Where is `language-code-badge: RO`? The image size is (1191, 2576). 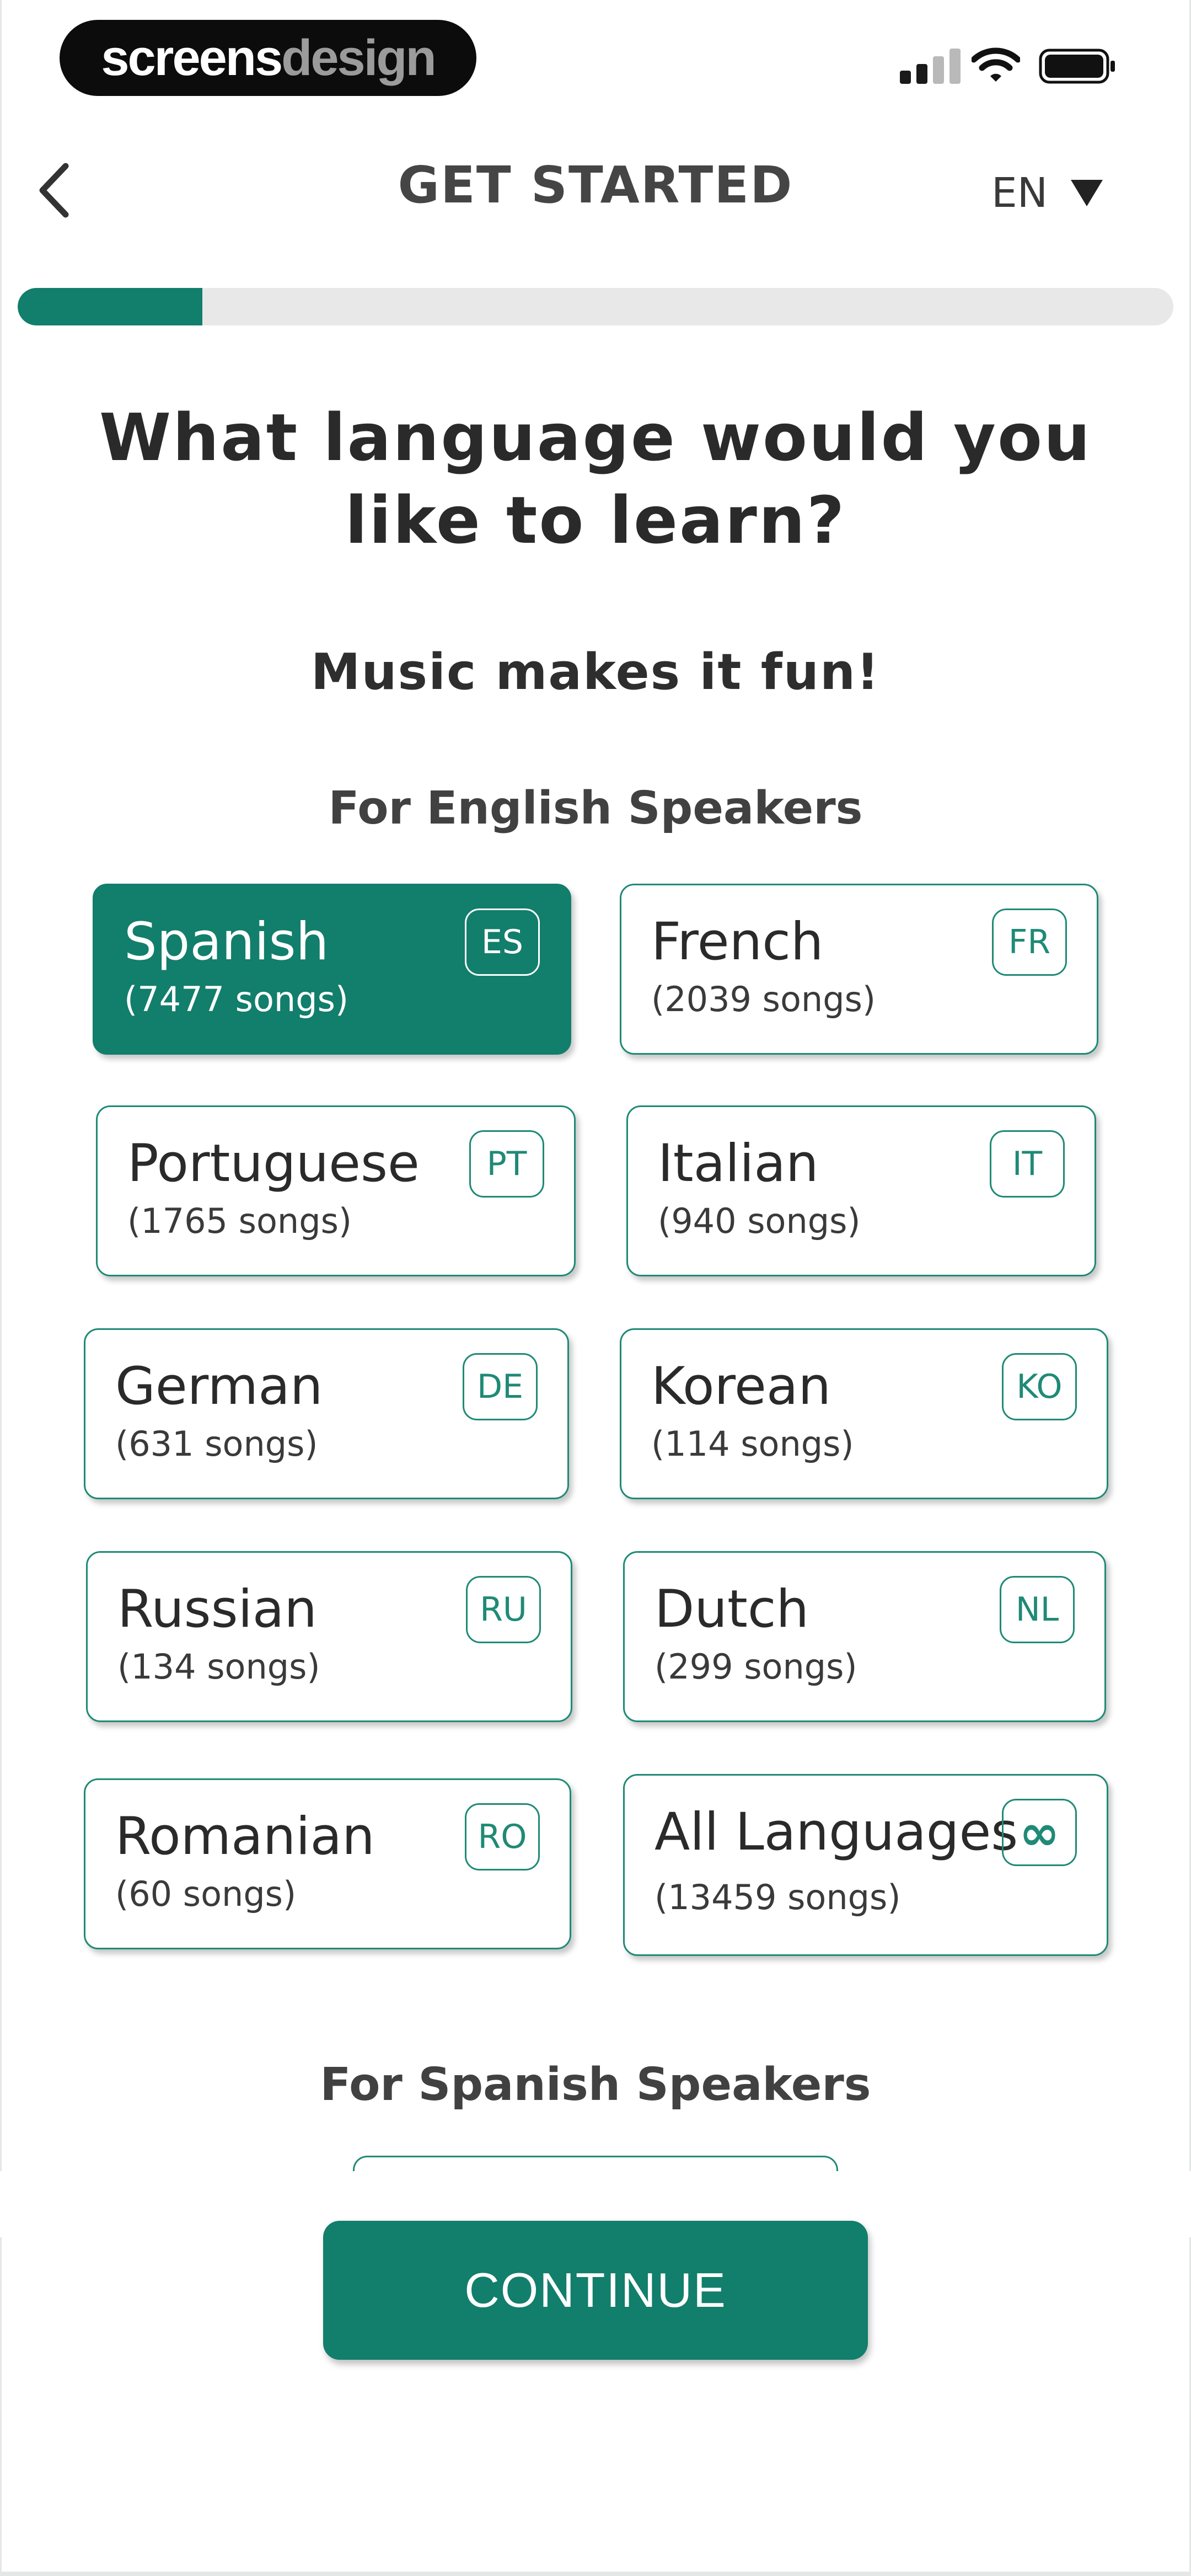 language-code-badge: RO is located at coordinates (502, 1836).